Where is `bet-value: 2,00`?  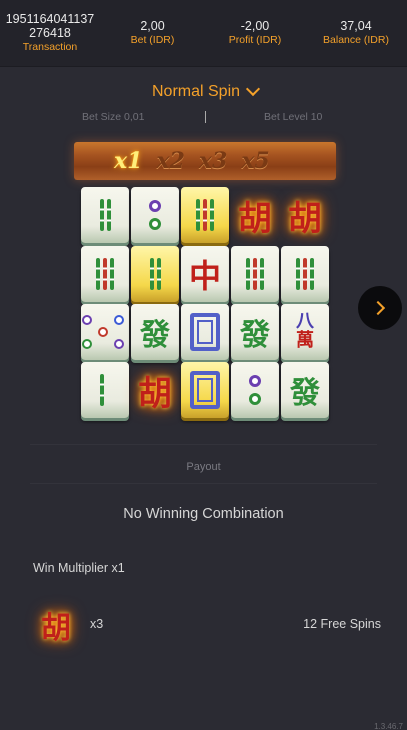
bet-value: 2,00 is located at coordinates (152, 26).